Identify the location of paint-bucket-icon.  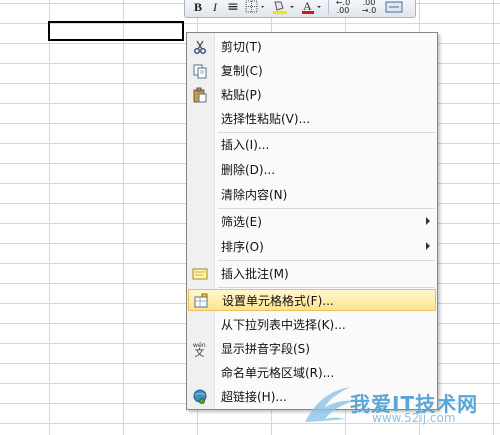
(283, 7).